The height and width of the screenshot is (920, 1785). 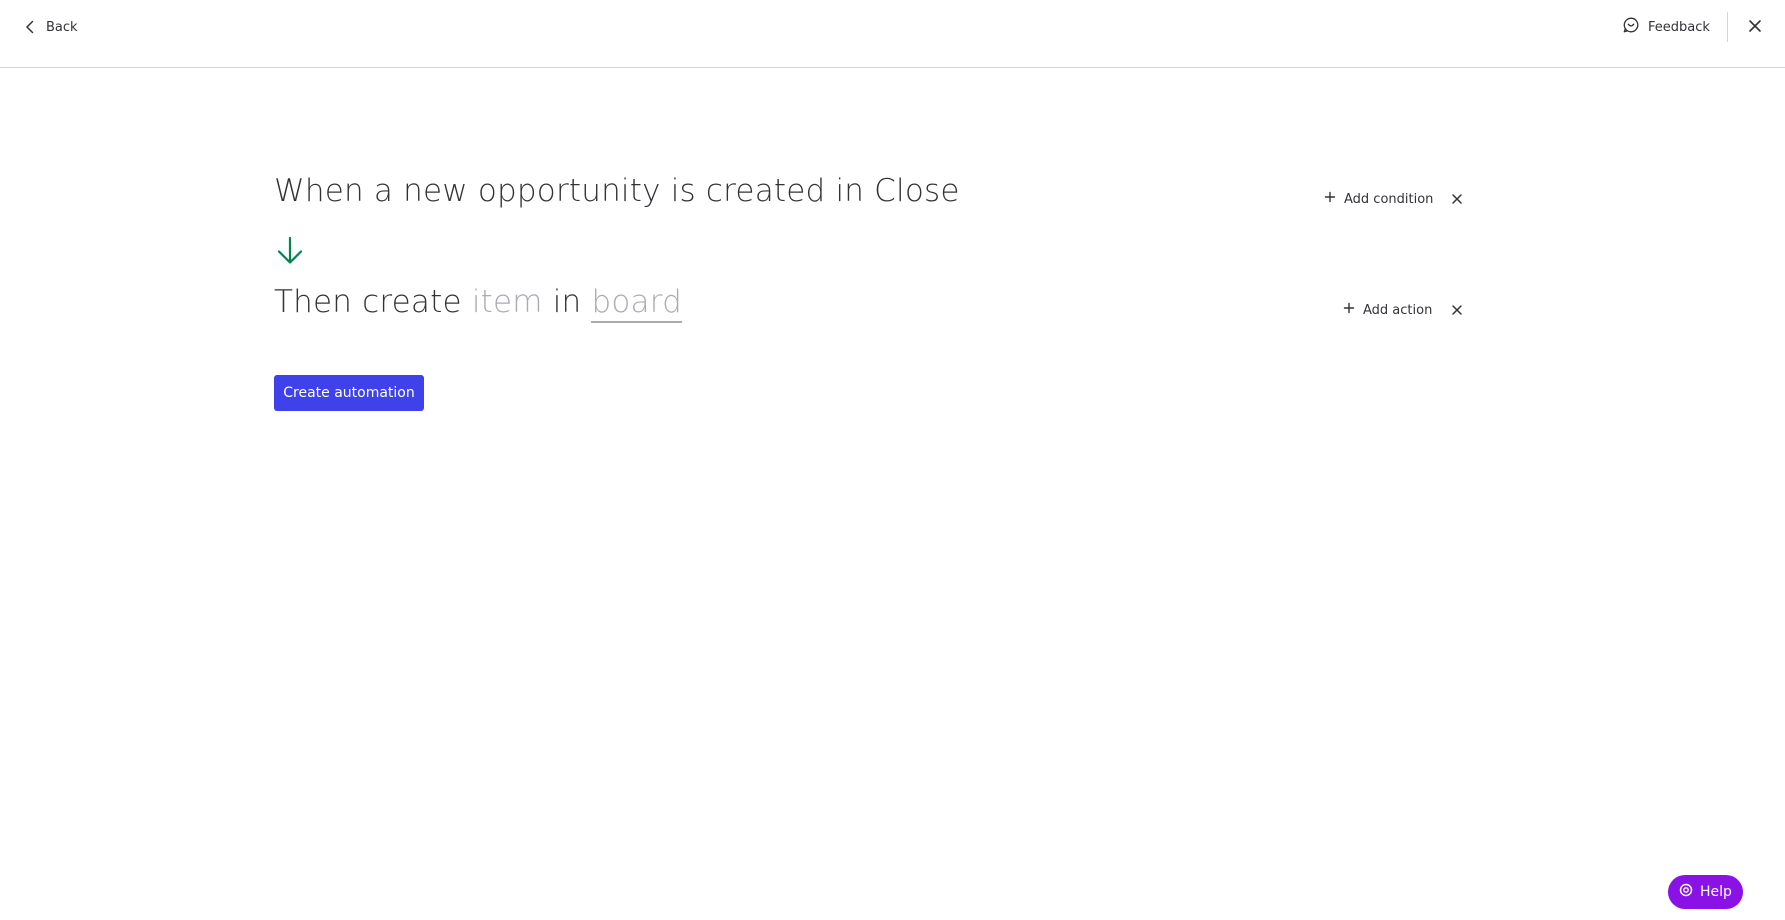 What do you see at coordinates (368, 302) in the screenshot?
I see `action-prefix: Then create` at bounding box center [368, 302].